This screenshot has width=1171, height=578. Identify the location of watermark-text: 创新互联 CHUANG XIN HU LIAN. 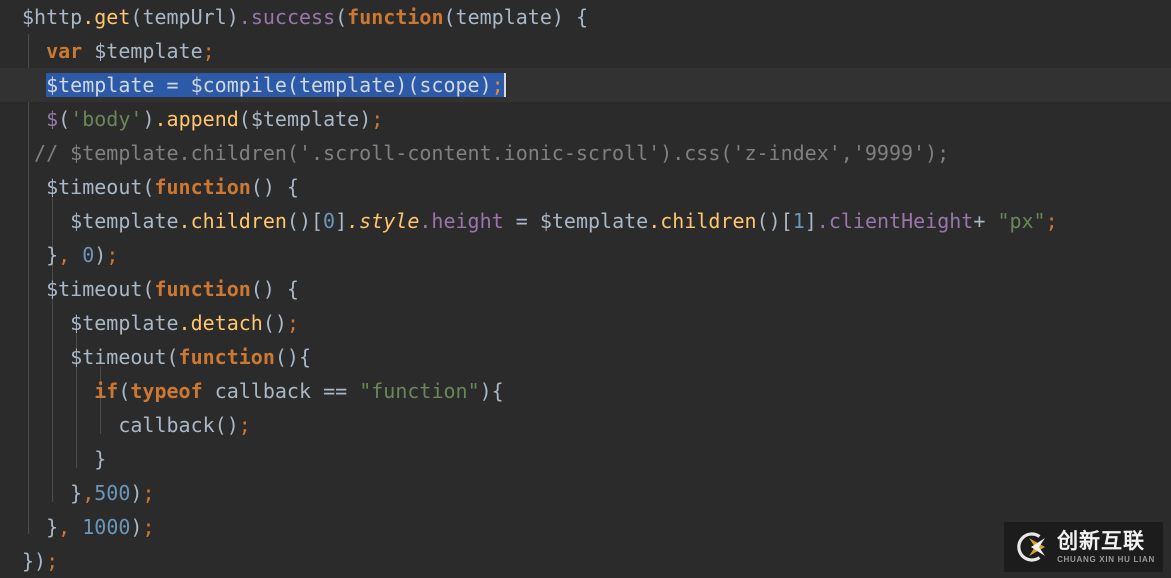
(1106, 546).